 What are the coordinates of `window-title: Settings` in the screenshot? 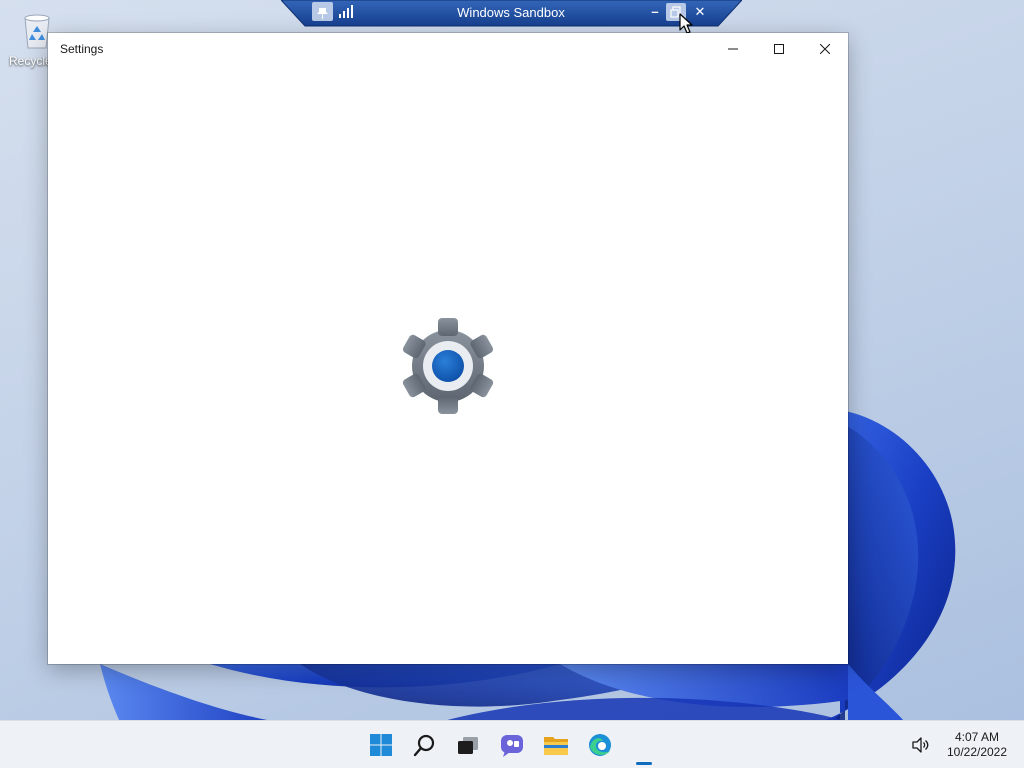 It's located at (82, 49).